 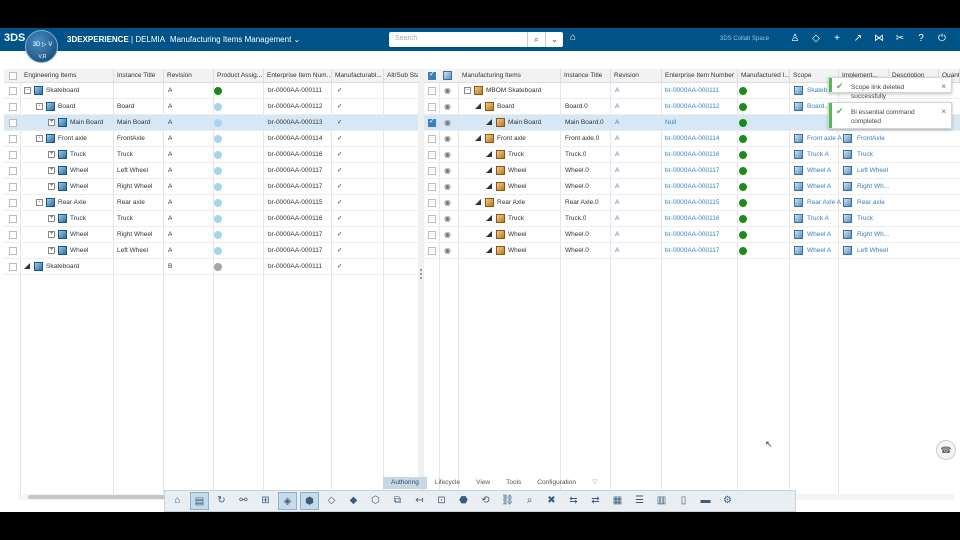 I want to click on database-icon: ▤, so click(x=199, y=501).